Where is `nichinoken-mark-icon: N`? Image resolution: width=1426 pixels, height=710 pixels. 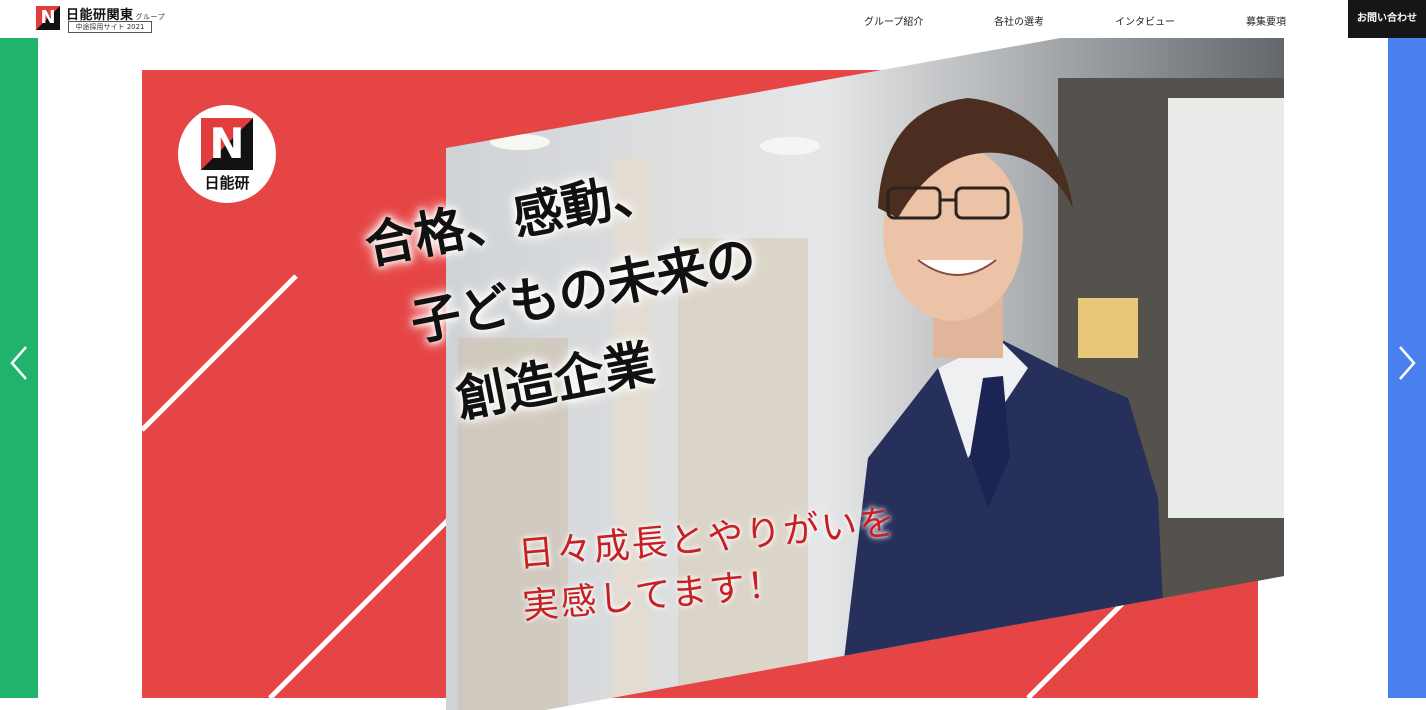 nichinoken-mark-icon: N is located at coordinates (227, 144).